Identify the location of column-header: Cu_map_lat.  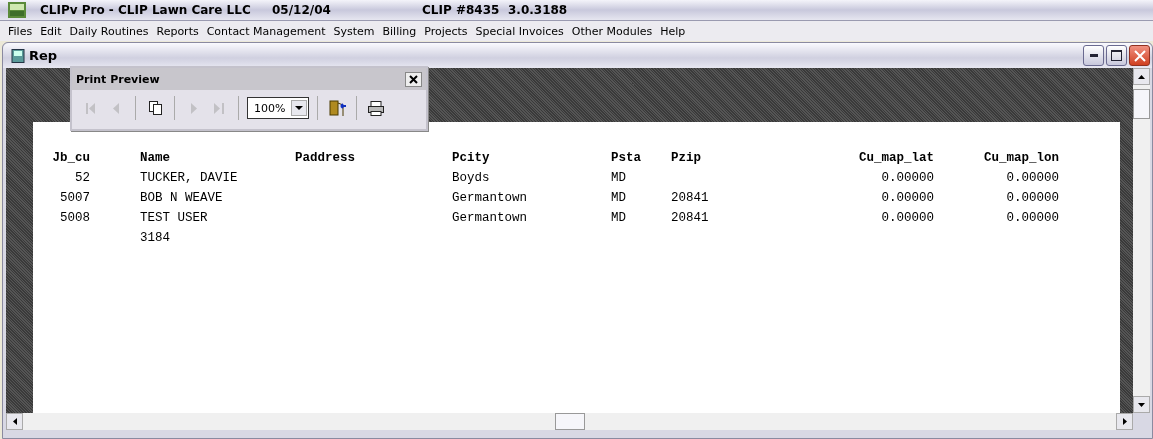
(896, 158).